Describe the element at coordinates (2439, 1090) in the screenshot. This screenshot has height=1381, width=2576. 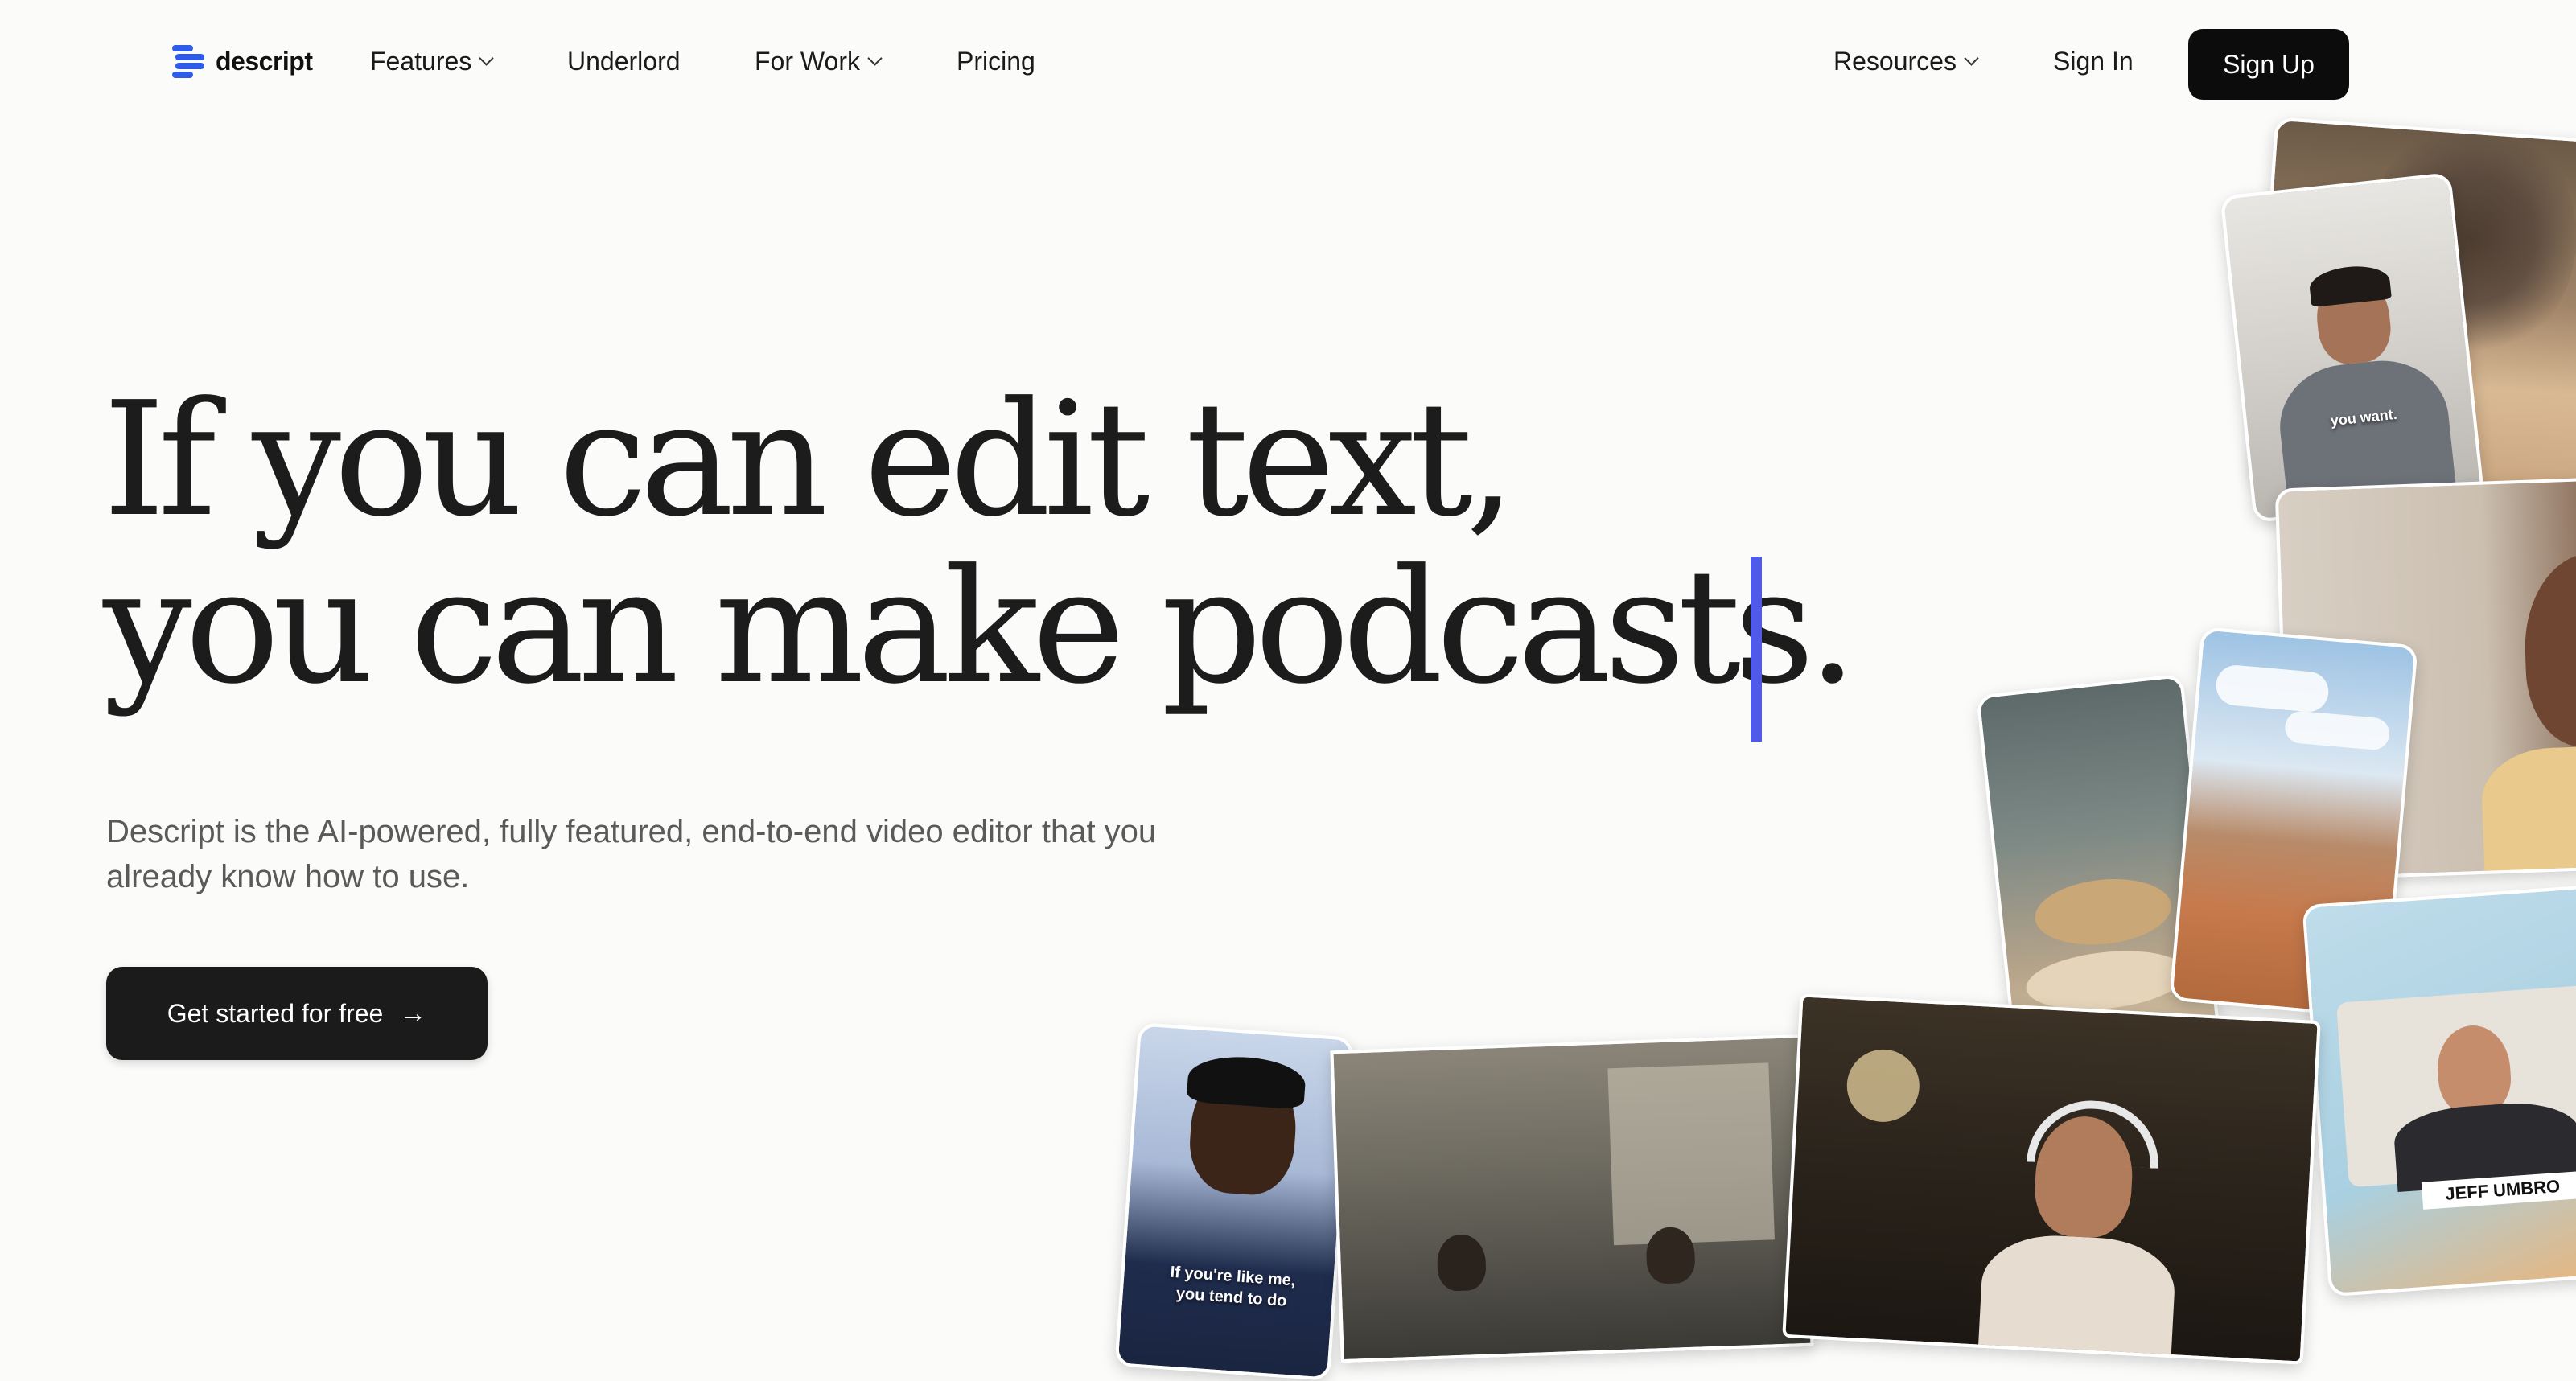
I see `video-thumbnail-jeff-umbro: JEFF UMBRO` at that location.